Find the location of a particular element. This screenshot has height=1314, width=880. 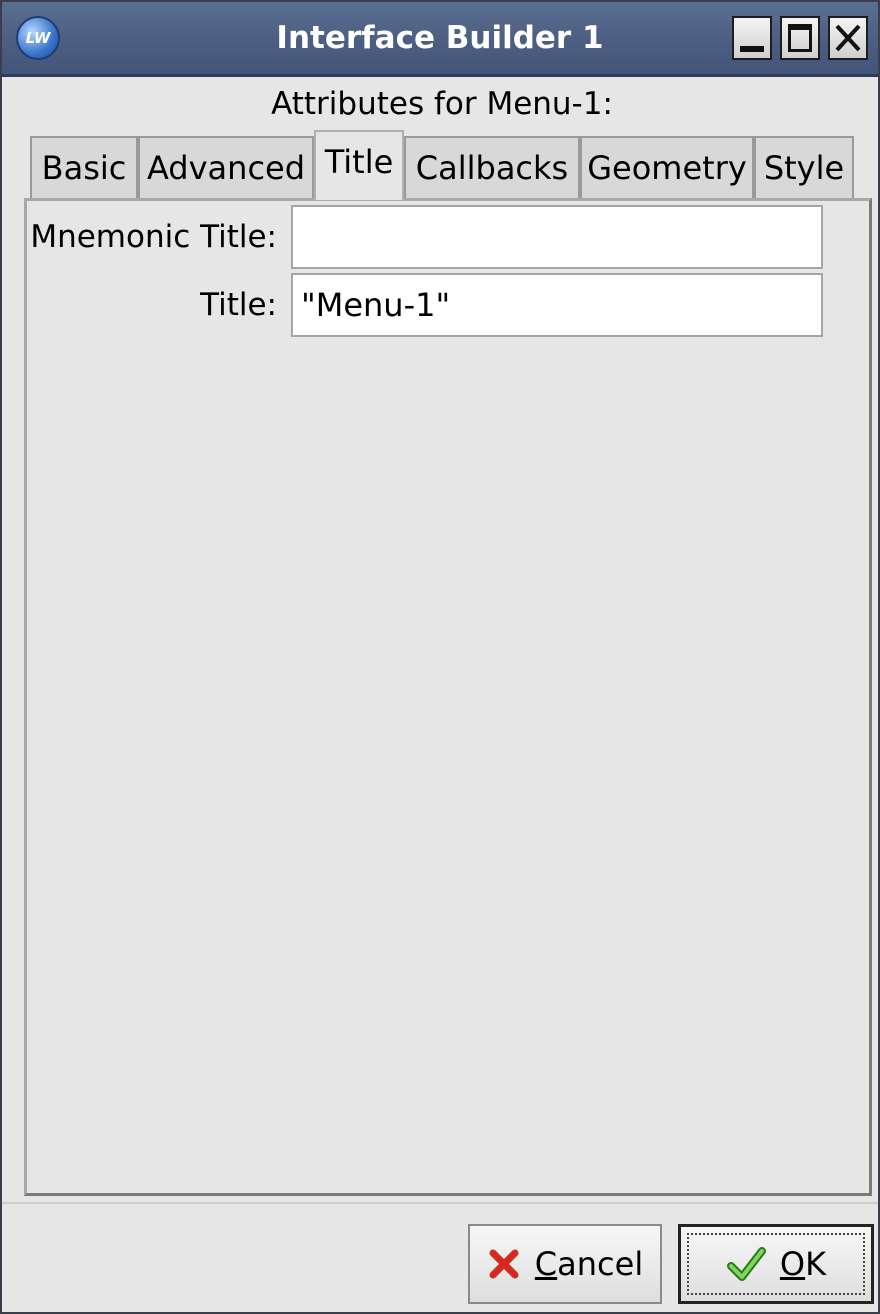

title-bar: LW Interface Builder 1 is located at coordinates (440, 39).